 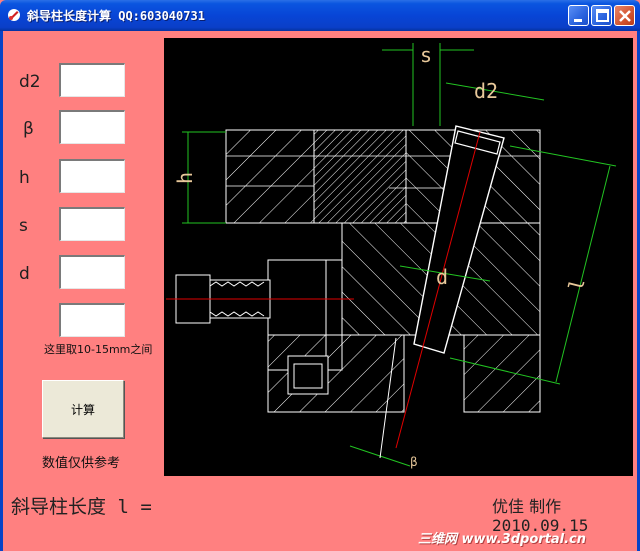 I want to click on window-title: 斜导柱长度计算 QQ:603040731, so click(x=116, y=16).